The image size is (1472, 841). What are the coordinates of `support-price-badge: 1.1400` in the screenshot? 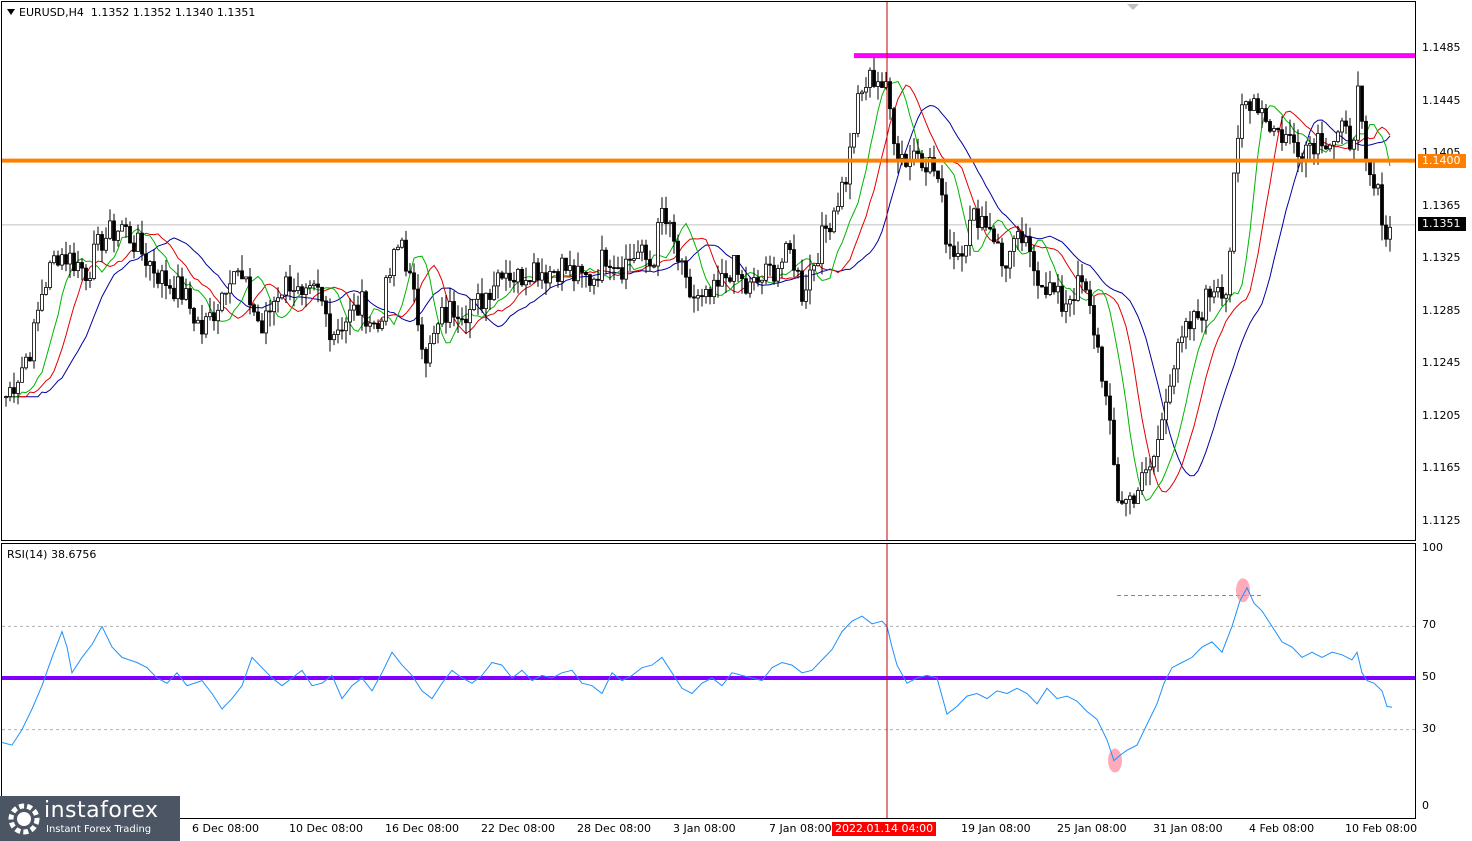 It's located at (1442, 161).